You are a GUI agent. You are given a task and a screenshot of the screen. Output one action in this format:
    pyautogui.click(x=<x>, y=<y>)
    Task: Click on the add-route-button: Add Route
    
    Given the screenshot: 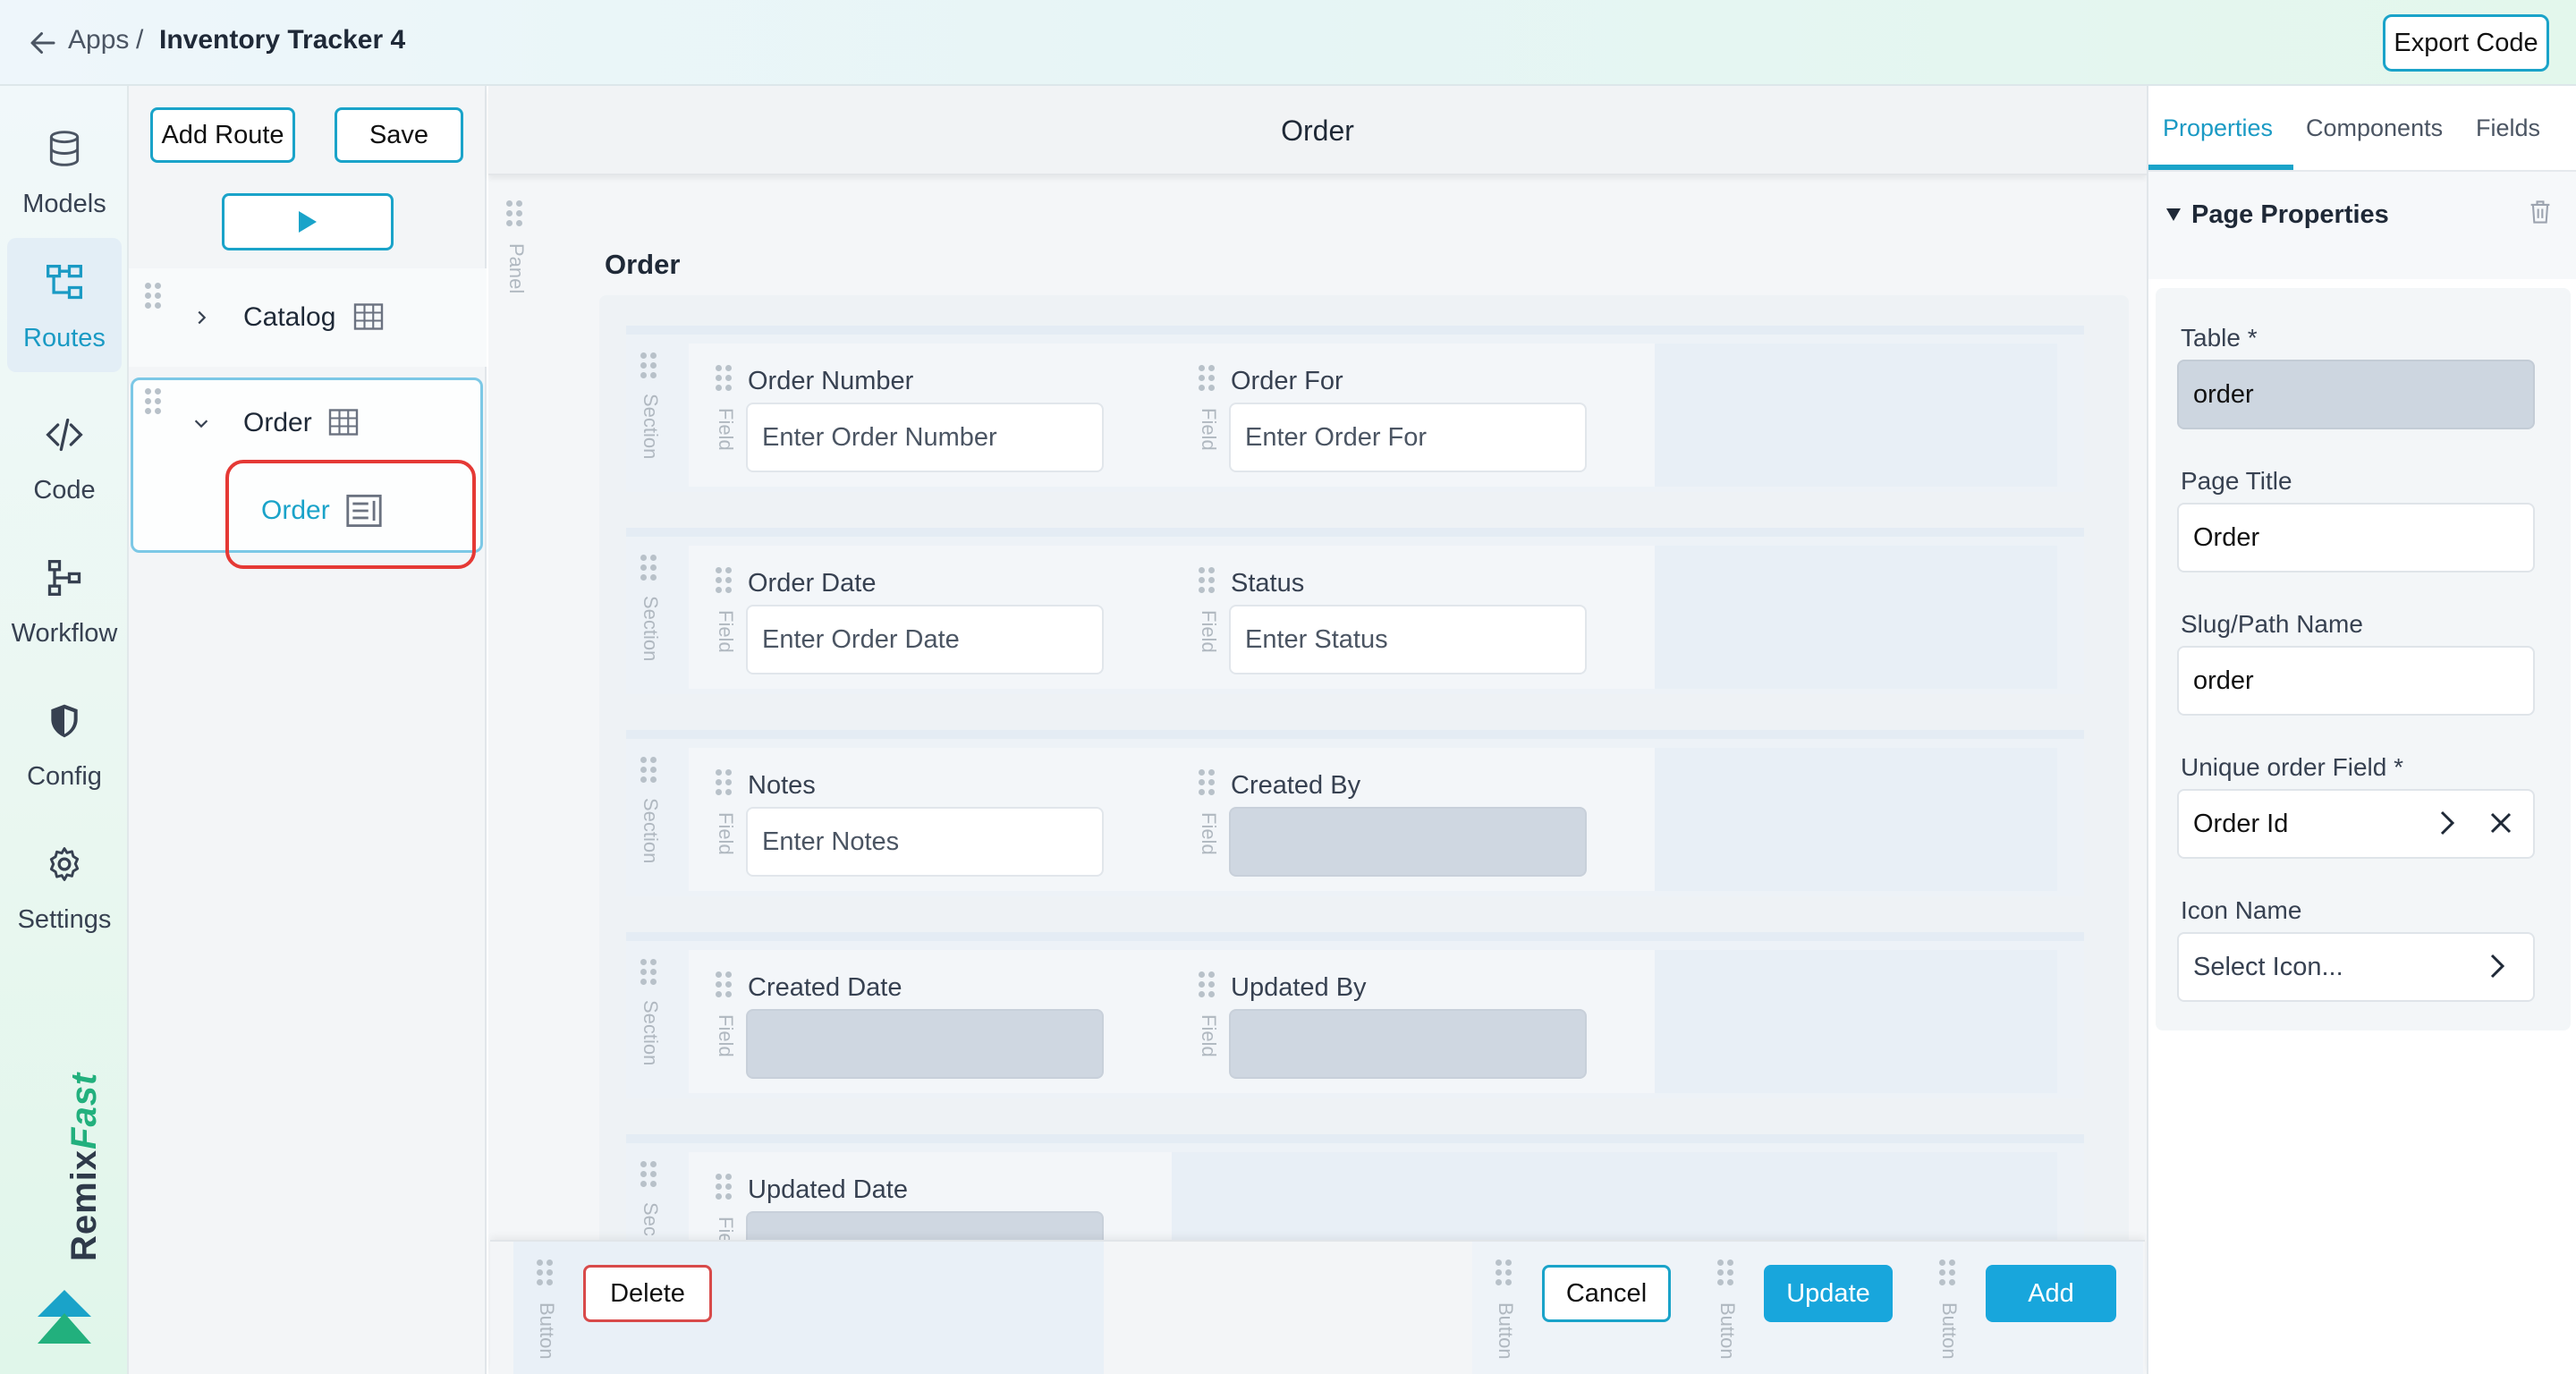 What is the action you would take?
    pyautogui.click(x=222, y=135)
    